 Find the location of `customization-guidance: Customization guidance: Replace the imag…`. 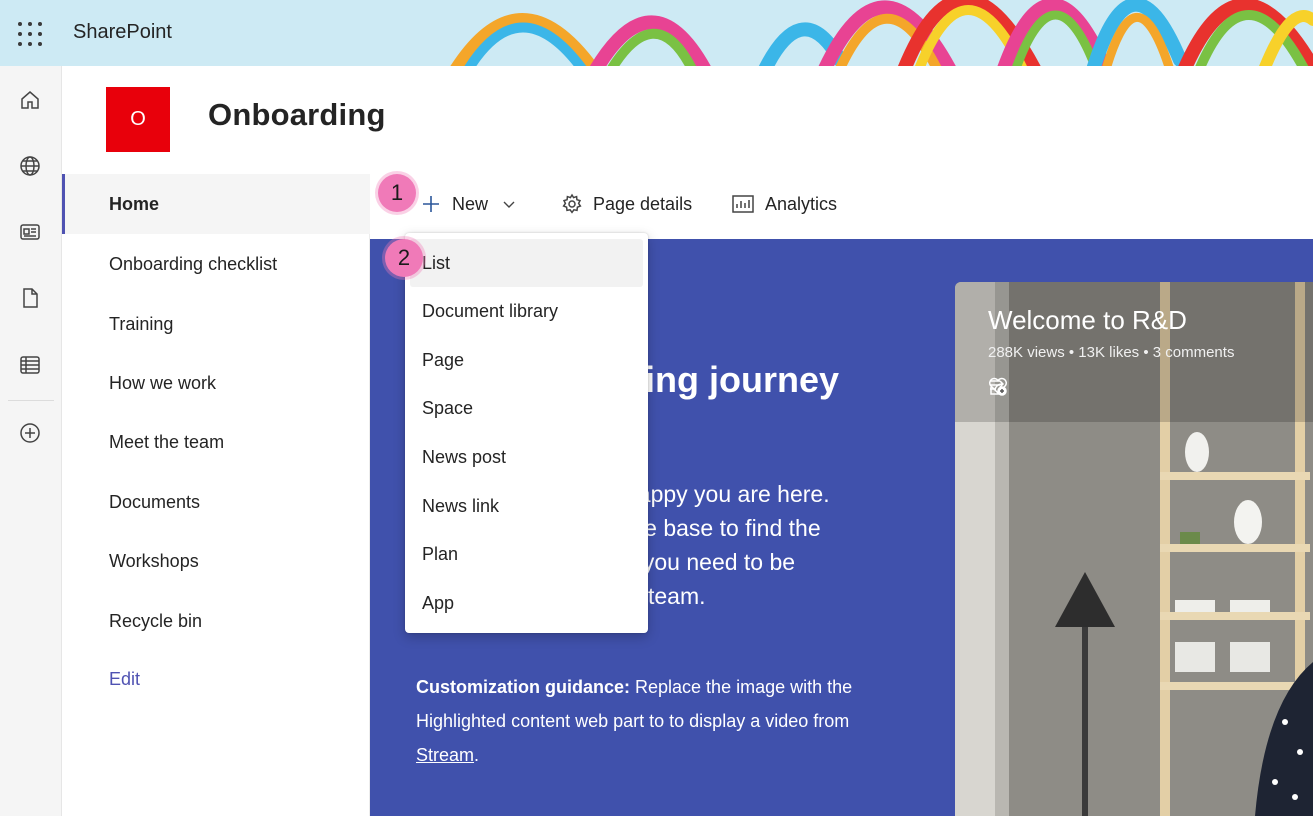

customization-guidance: Customization guidance: Replace the imag… is located at coordinates (666, 721).